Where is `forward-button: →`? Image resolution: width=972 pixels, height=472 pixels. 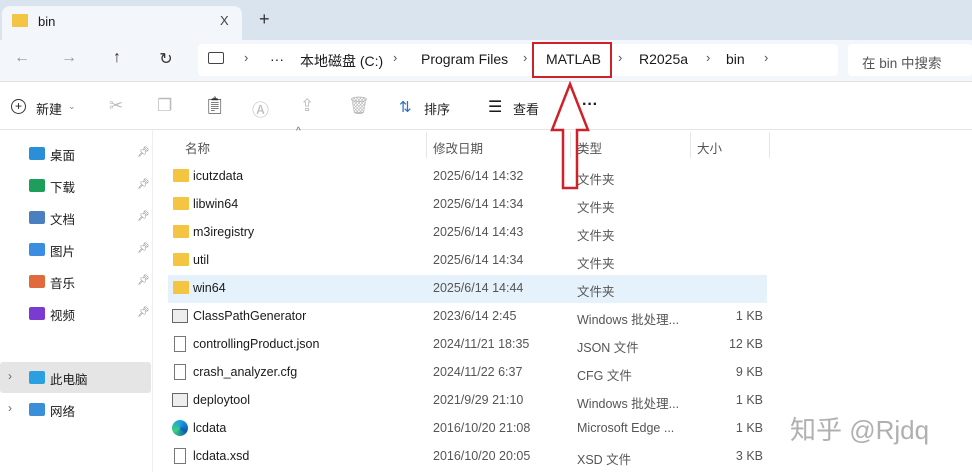
forward-button: → is located at coordinates (69, 60).